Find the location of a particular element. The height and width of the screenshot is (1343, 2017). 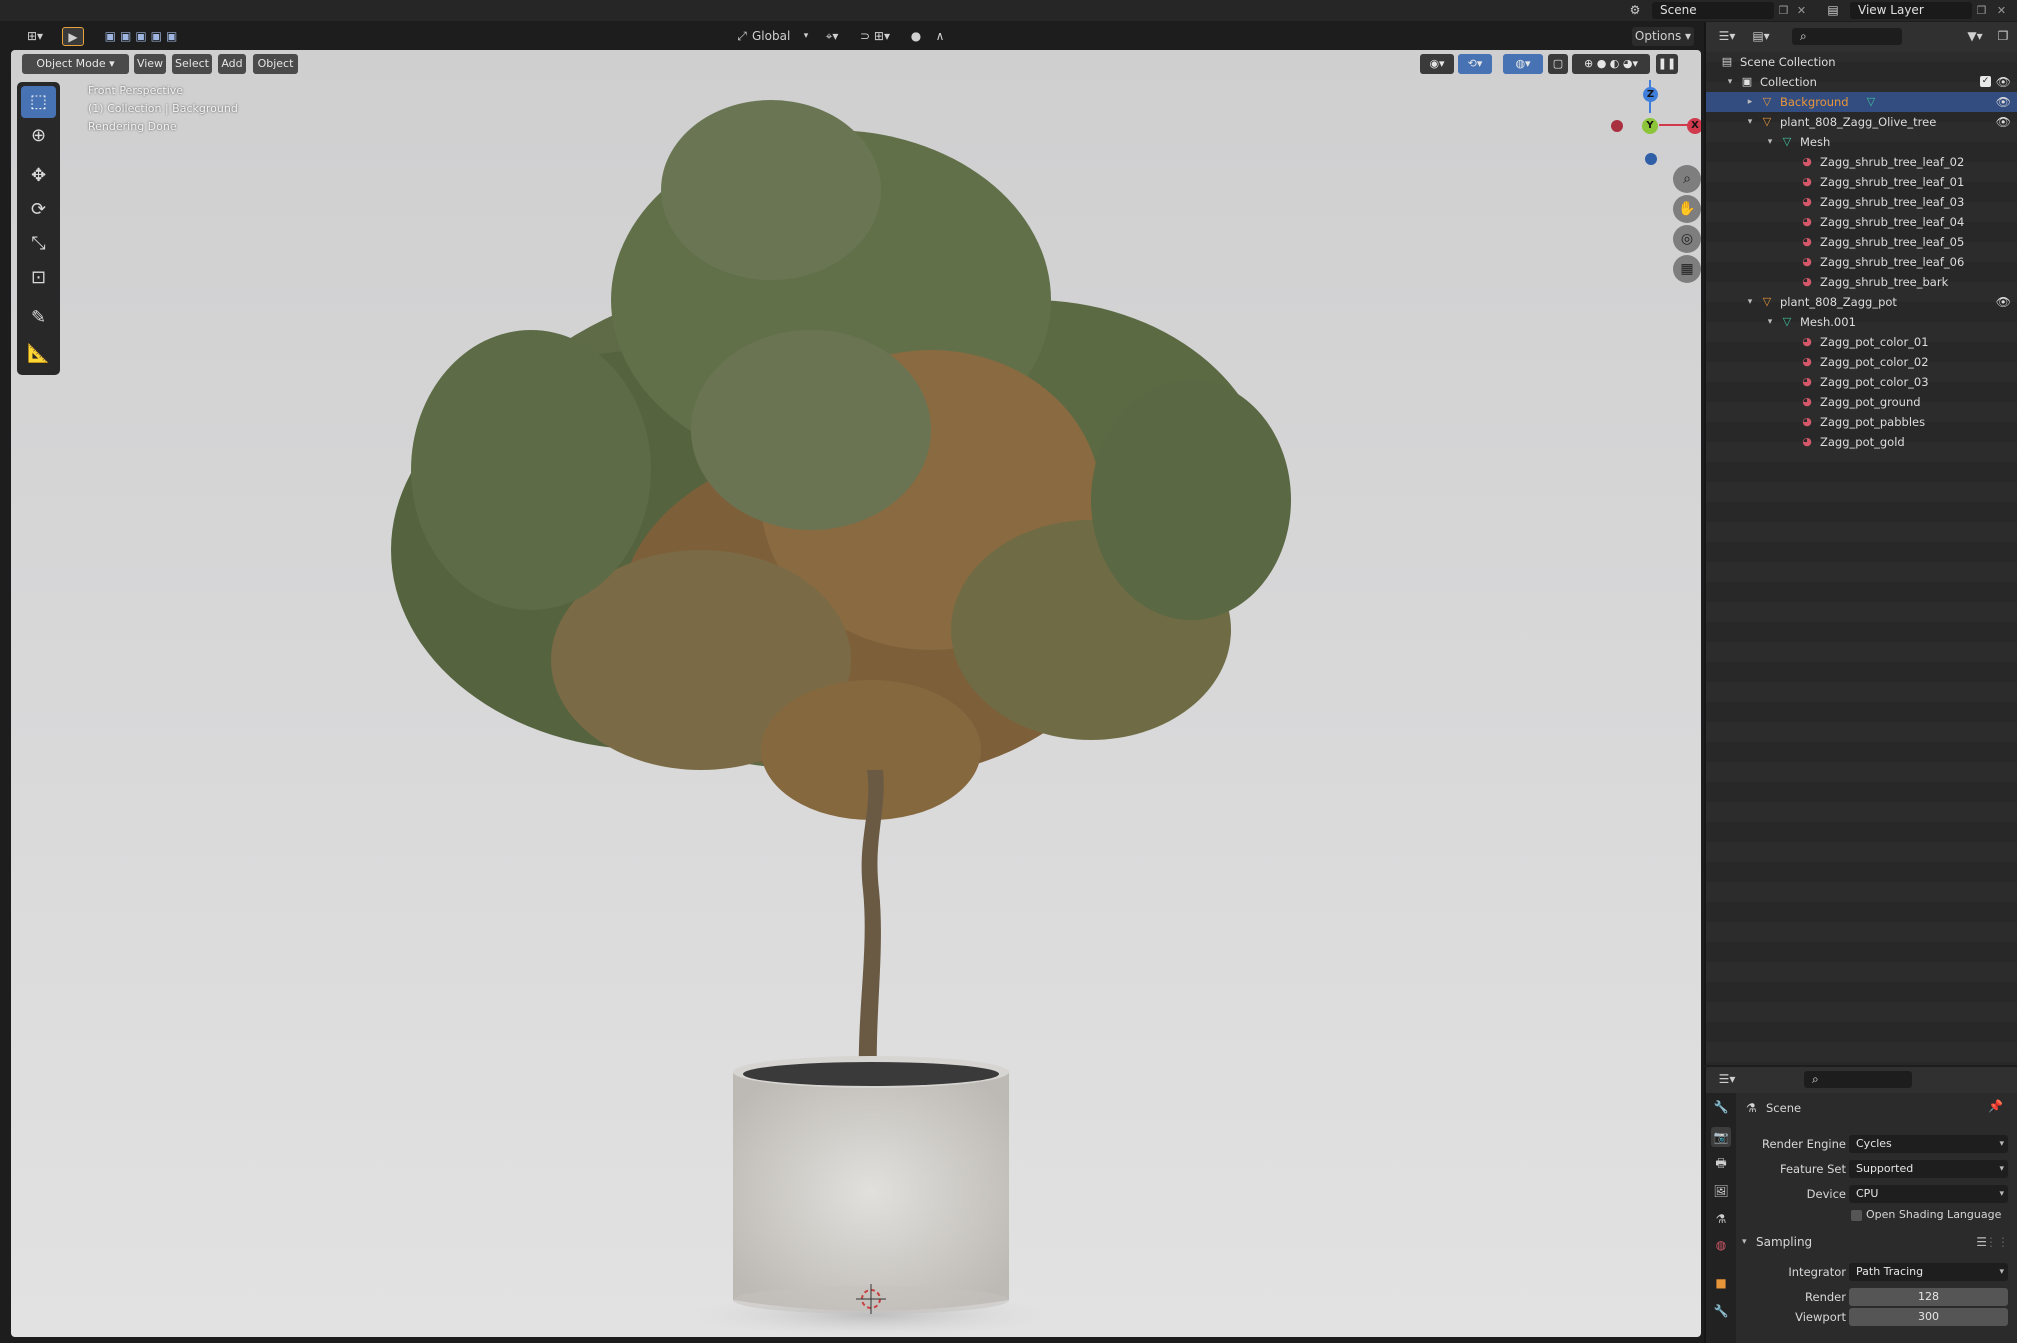

select-box-icon: ⬚ is located at coordinates (38, 102).